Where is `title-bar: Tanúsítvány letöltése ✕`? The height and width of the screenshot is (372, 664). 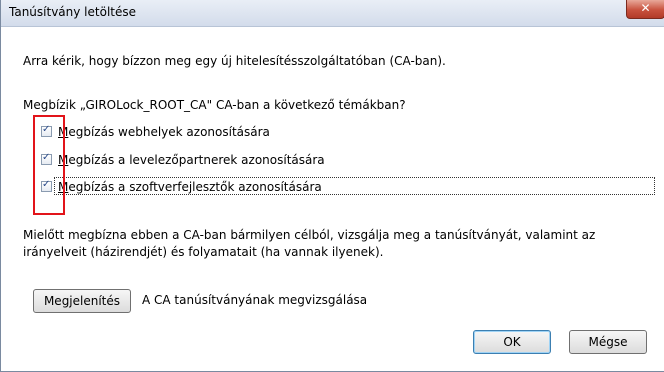
title-bar: Tanúsítvány letöltése ✕ is located at coordinates (332, 13).